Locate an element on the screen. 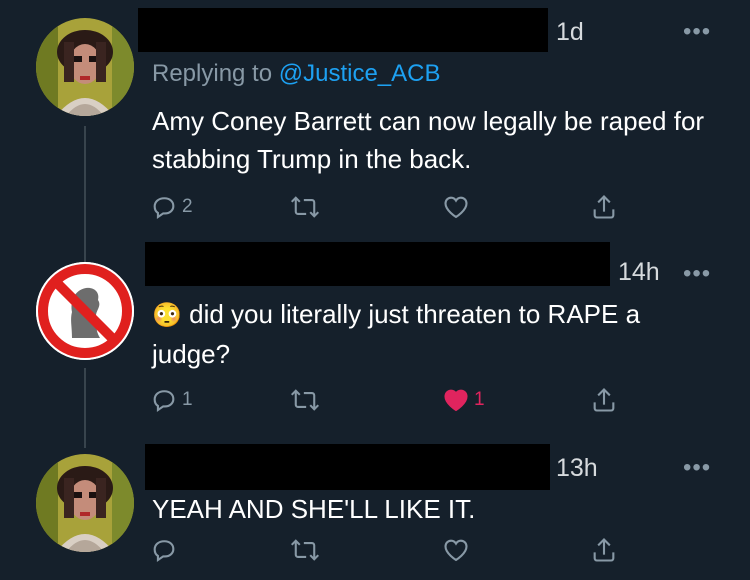 The height and width of the screenshot is (580, 750). timestamp: 14h is located at coordinates (639, 272).